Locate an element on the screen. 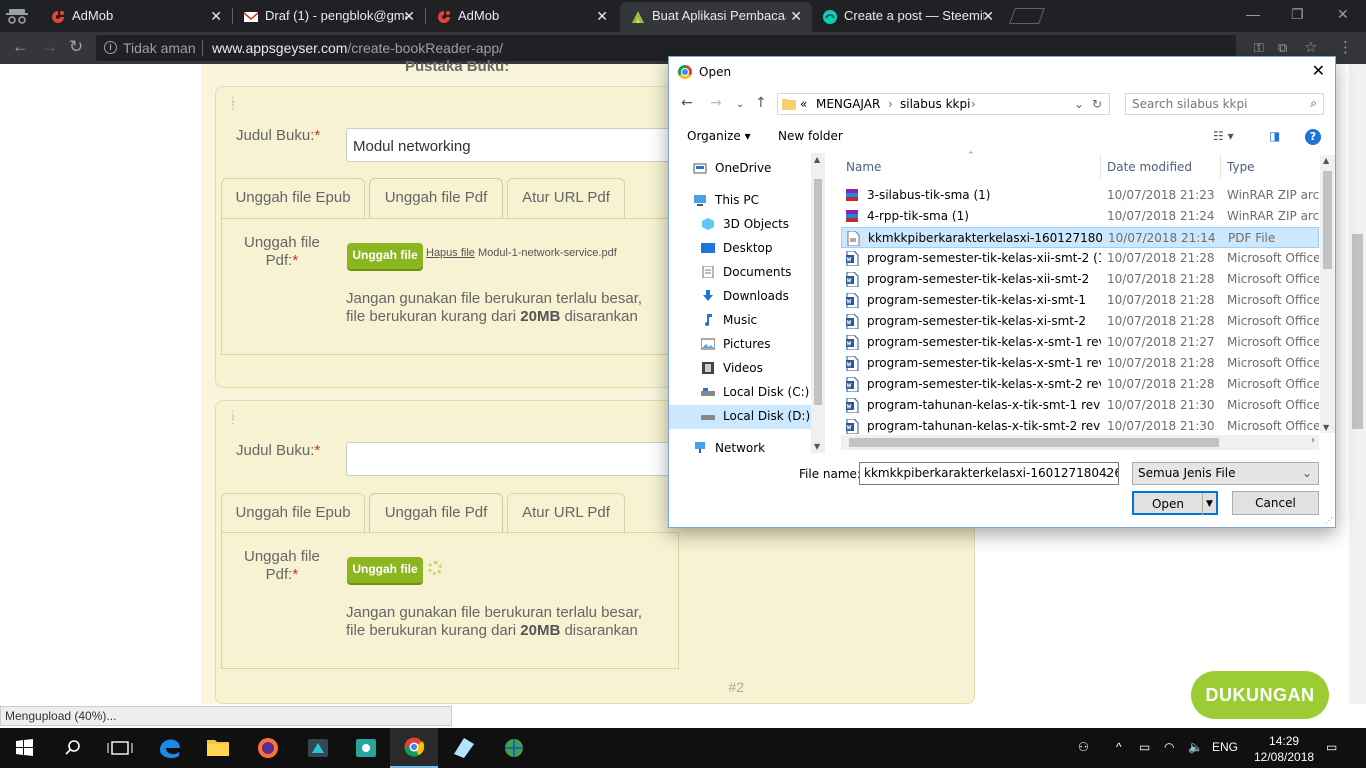  notes-app-icon is located at coordinates (464, 748).